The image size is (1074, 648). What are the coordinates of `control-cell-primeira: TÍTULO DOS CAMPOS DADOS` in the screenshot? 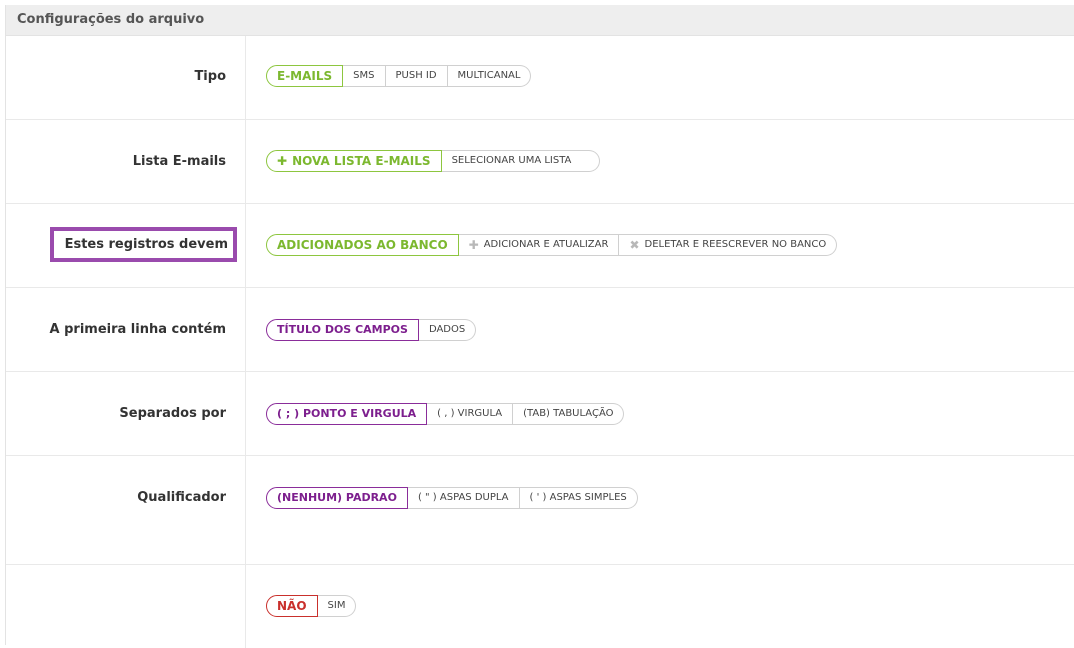 It's located at (361, 329).